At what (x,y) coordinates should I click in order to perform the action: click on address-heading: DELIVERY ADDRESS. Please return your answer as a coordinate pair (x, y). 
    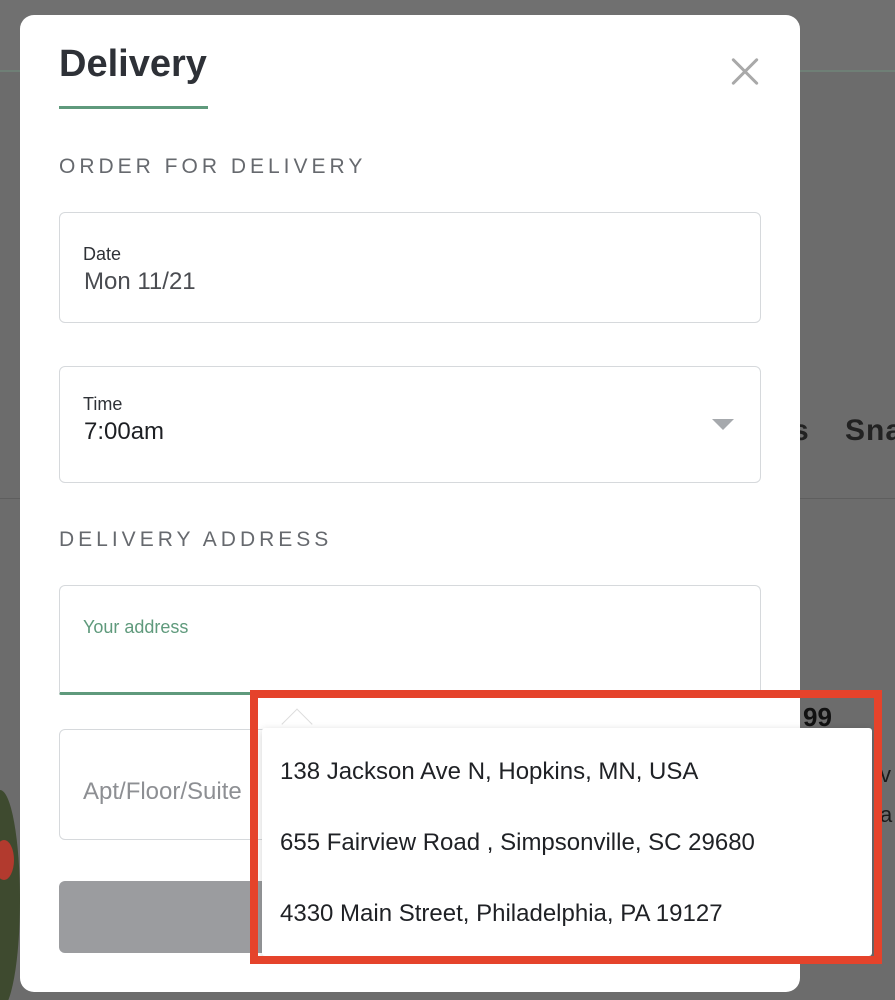
    Looking at the image, I should click on (196, 539).